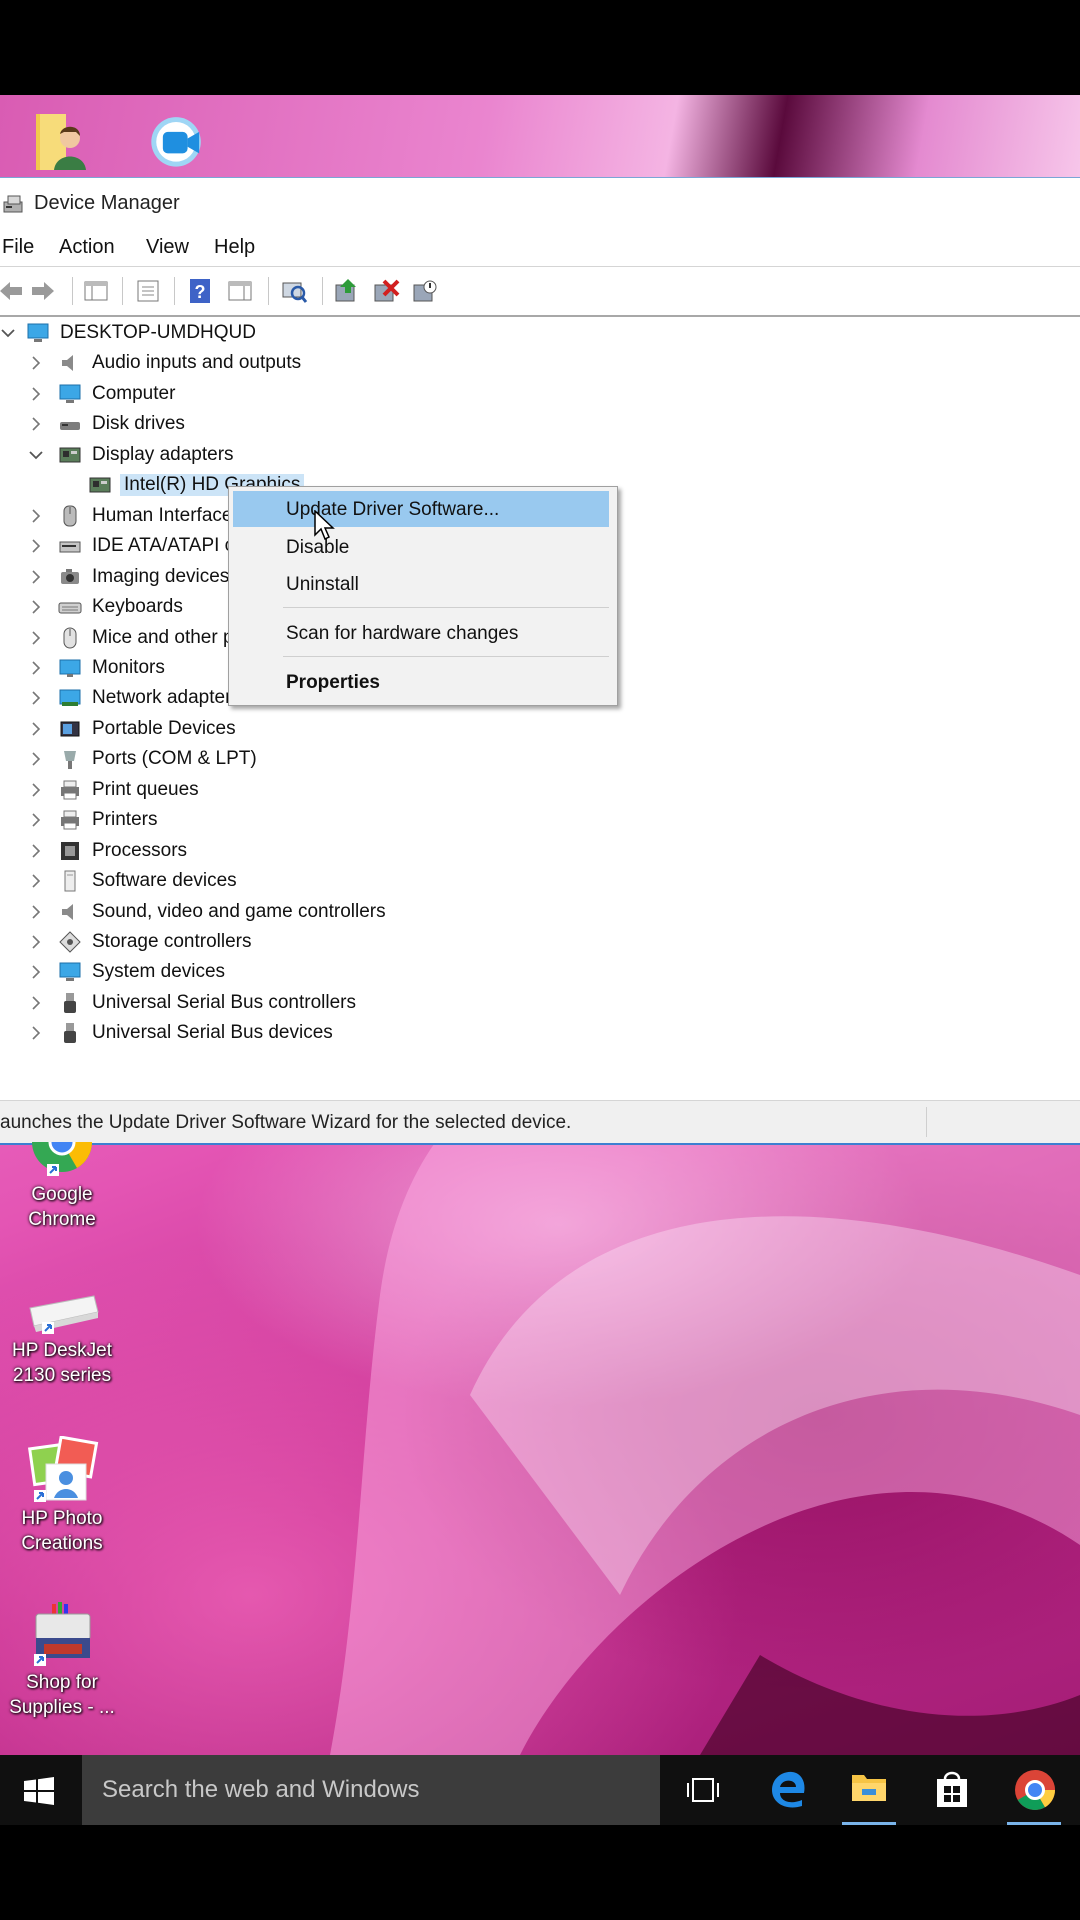 The height and width of the screenshot is (1920, 1080). I want to click on tree-category-printers: Printers, so click(540, 820).